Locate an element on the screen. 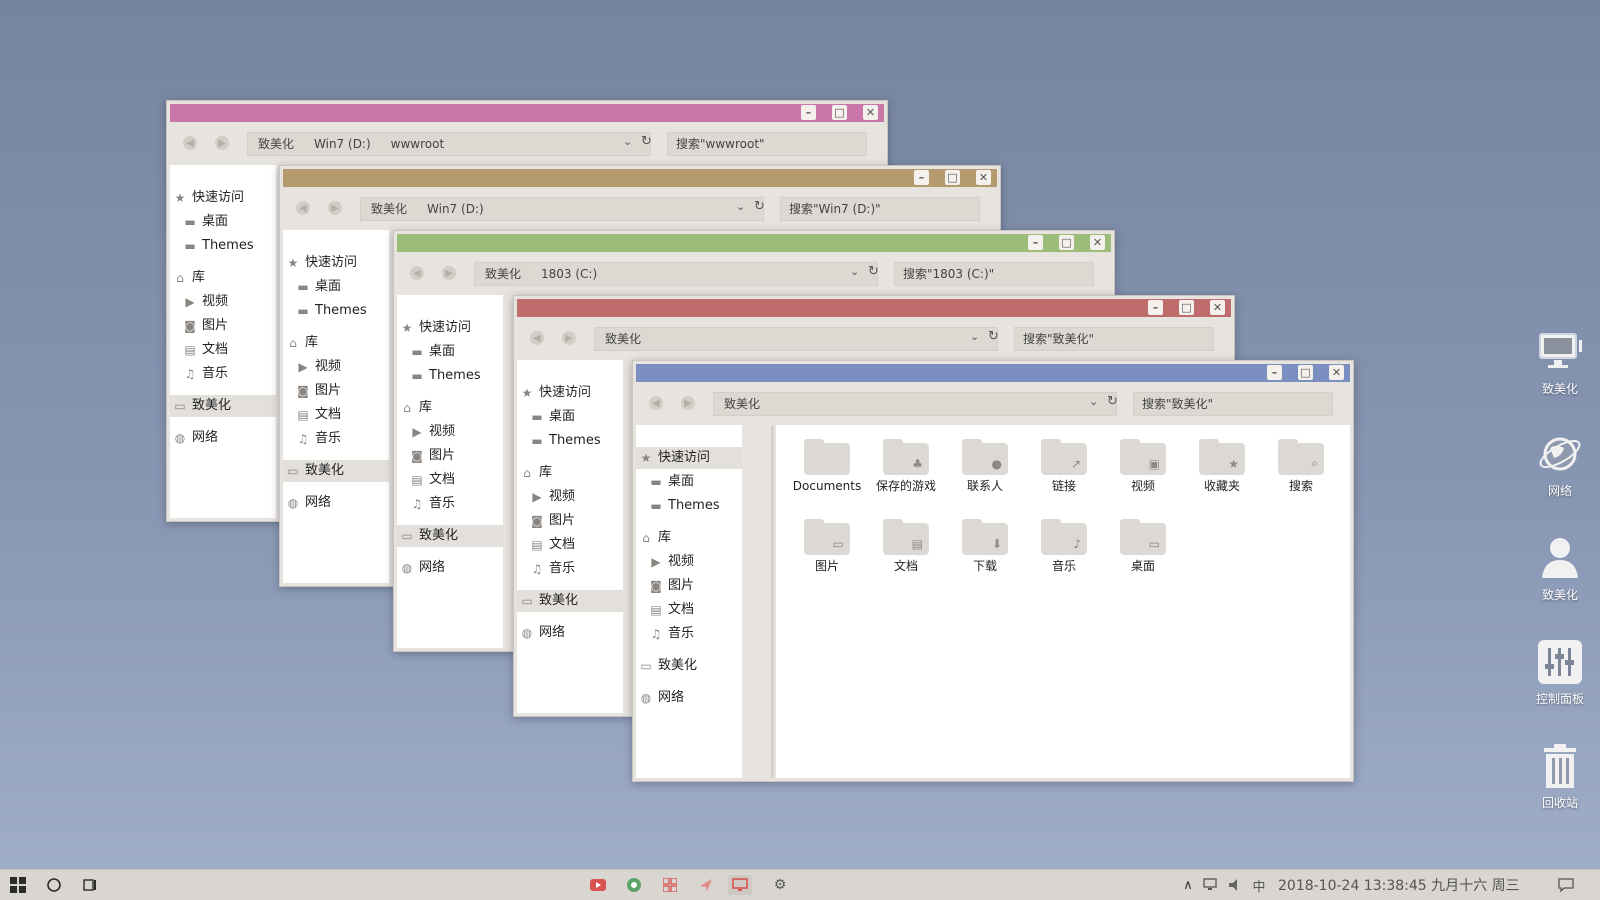 The image size is (1600, 900). search-box: 搜索"致美化" is located at coordinates (1233, 404).